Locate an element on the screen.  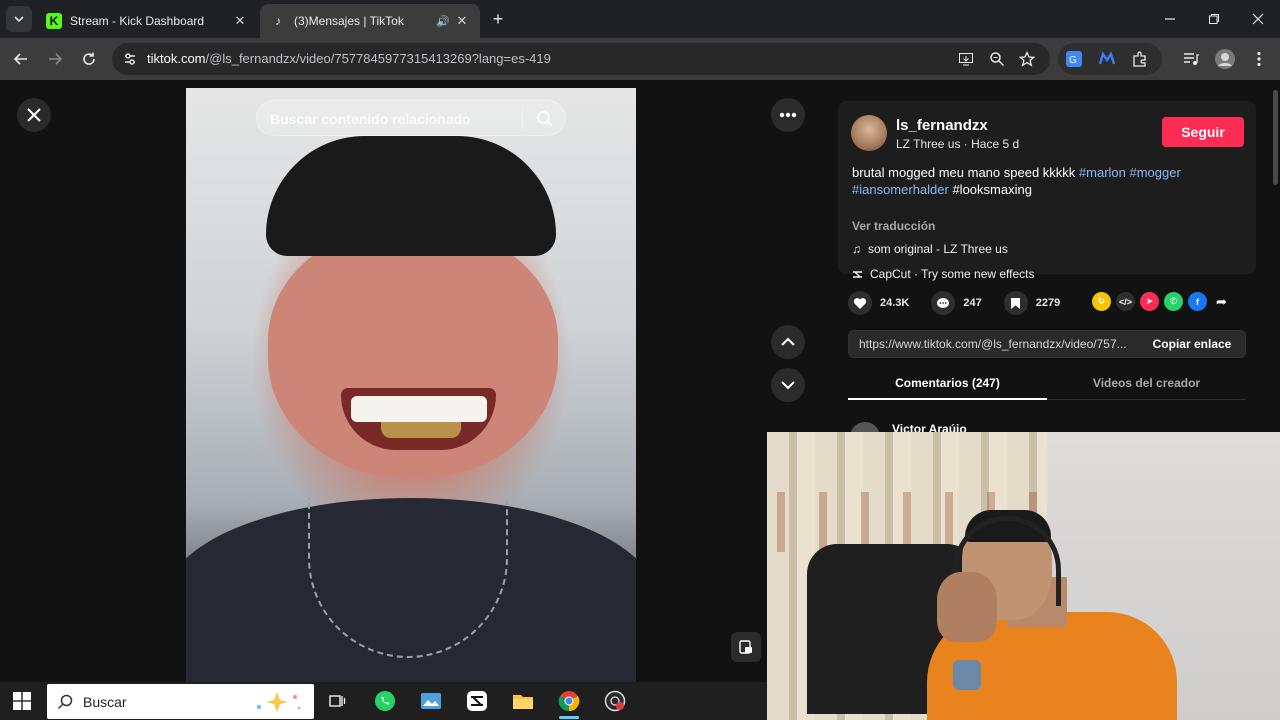
capcut-app-button is located at coordinates (477, 701).